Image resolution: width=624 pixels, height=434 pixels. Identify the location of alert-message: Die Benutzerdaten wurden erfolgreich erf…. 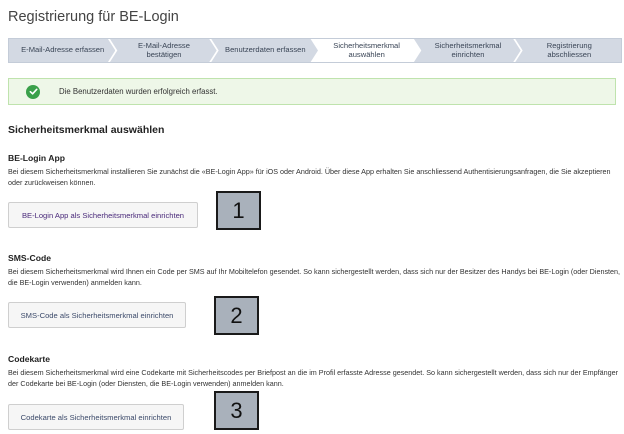
(138, 91).